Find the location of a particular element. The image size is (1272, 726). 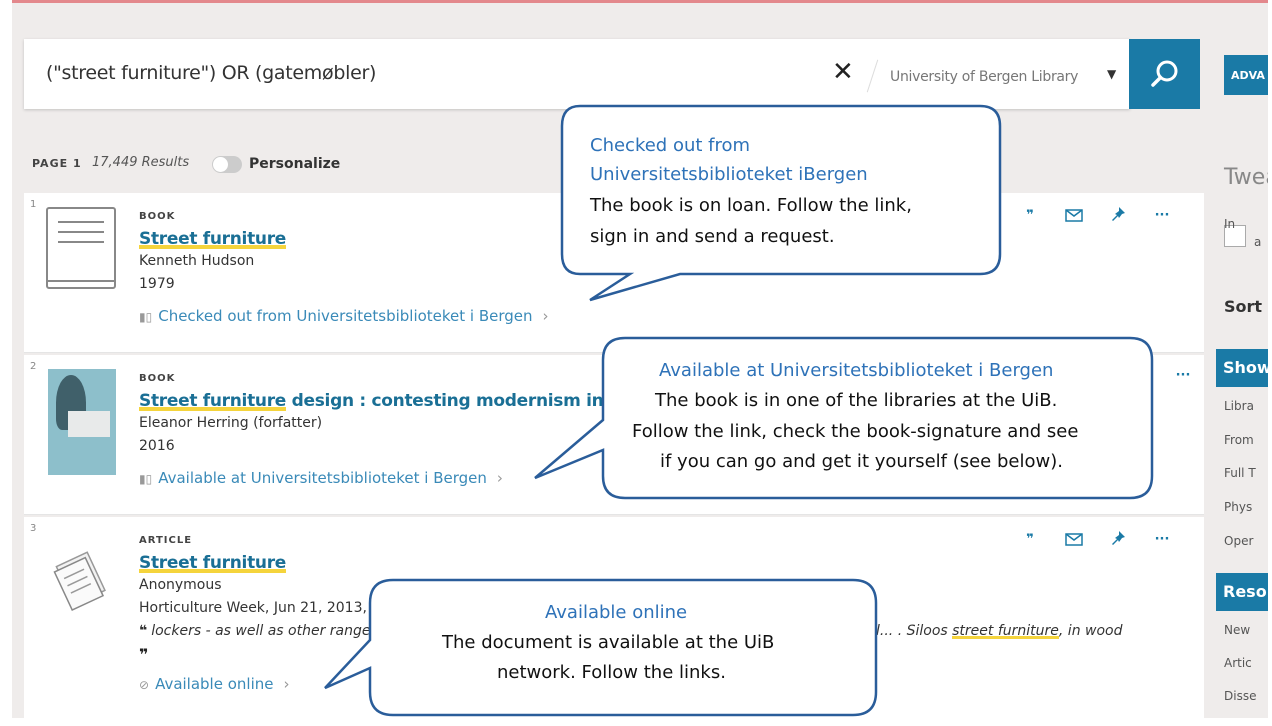

callout-1-title-2: Universitetsbiblioteket iBergen is located at coordinates (729, 174).